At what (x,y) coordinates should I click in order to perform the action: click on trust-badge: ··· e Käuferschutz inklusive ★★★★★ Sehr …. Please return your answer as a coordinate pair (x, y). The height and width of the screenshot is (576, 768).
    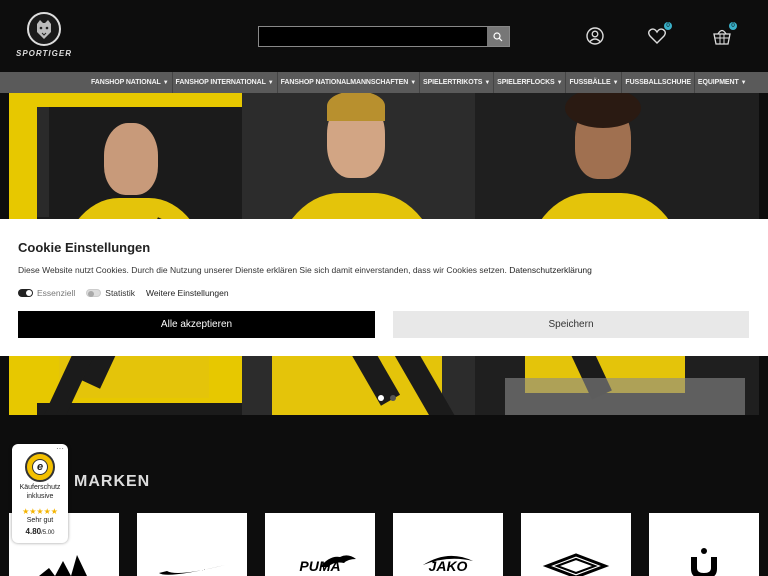
    Looking at the image, I should click on (40, 493).